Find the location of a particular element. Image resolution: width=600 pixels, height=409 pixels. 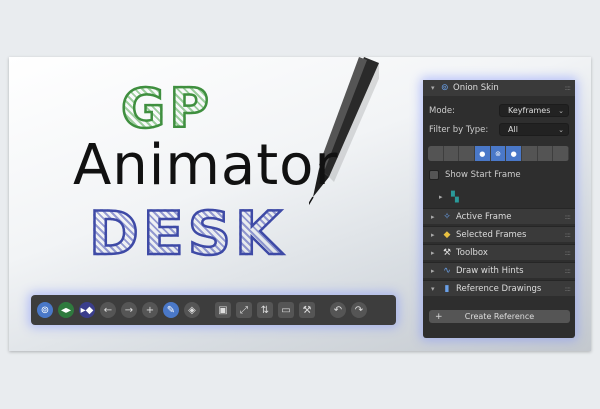

show-start-frame-row: Show Start Frame is located at coordinates (499, 175).